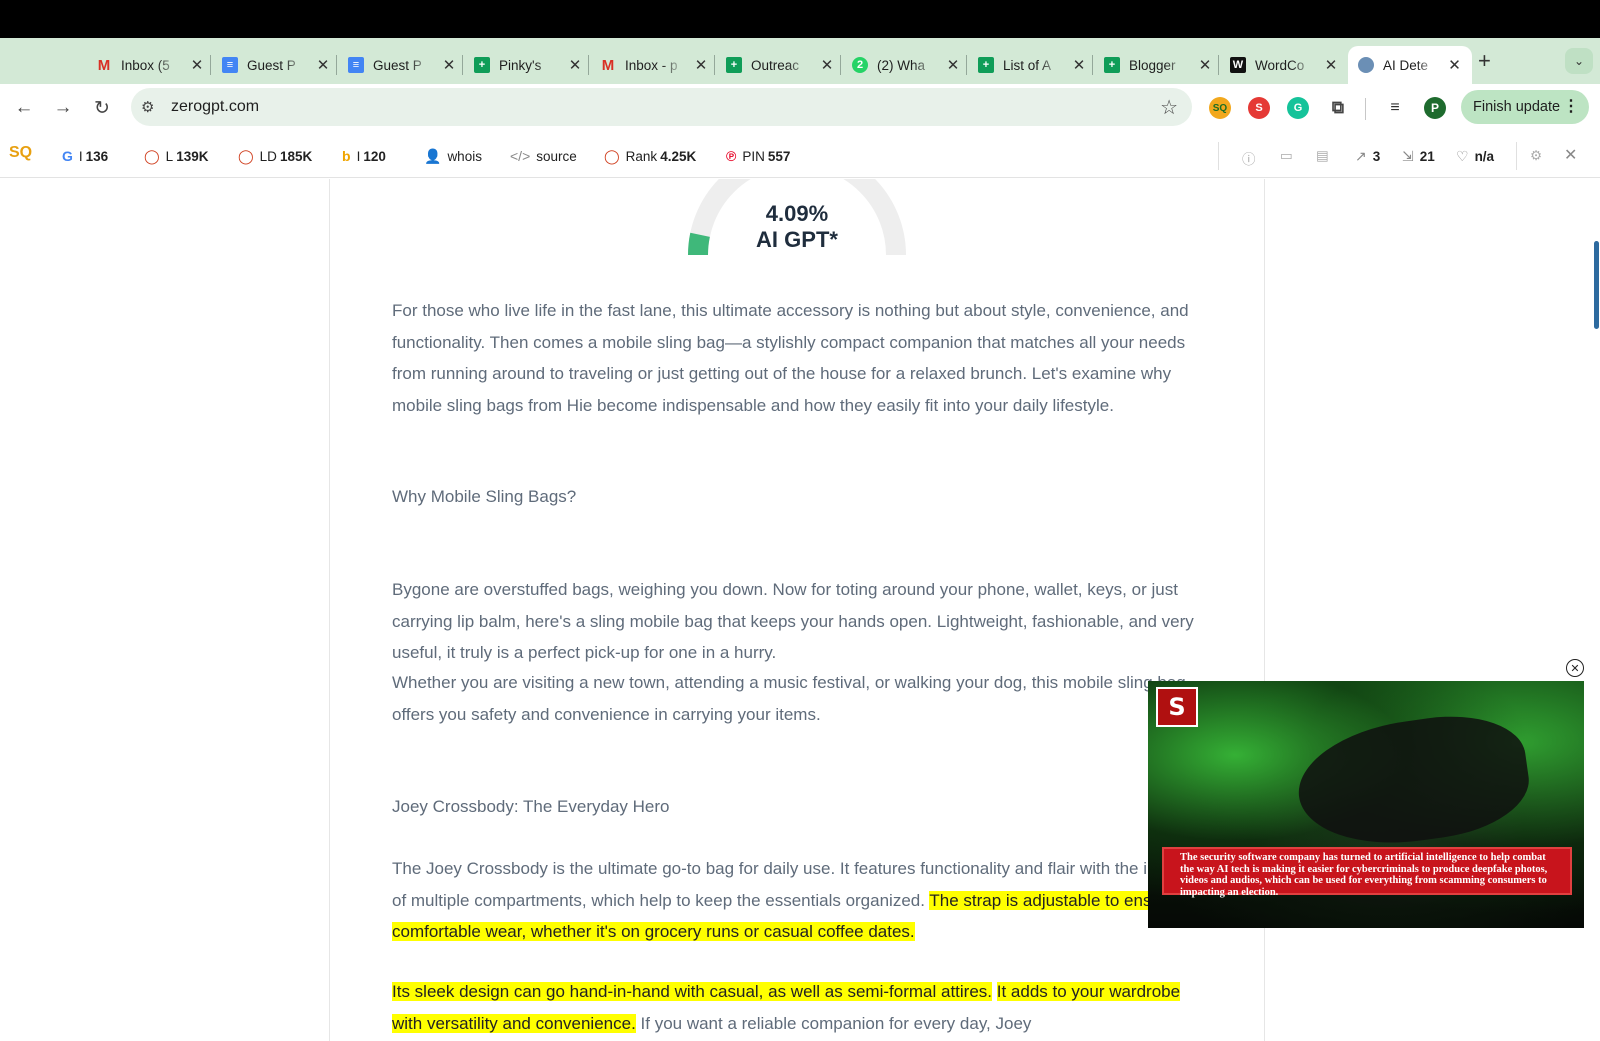 This screenshot has width=1600, height=1041. What do you see at coordinates (63, 108) in the screenshot?
I see `forward-button: →` at bounding box center [63, 108].